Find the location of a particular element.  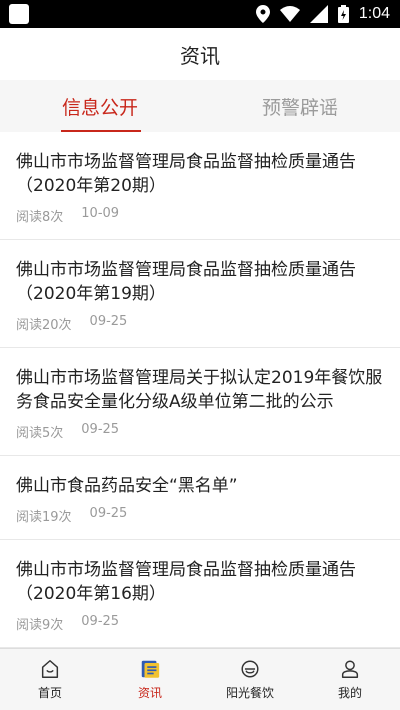

app-header: 资讯 is located at coordinates (200, 54).